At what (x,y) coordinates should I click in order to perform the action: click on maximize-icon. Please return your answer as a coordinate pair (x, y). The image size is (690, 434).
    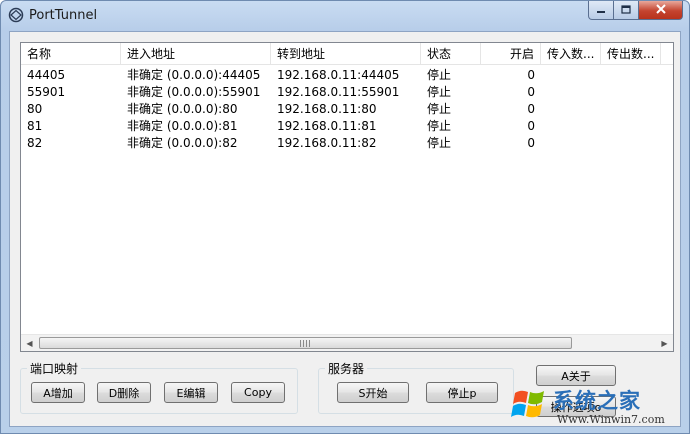
    Looking at the image, I should click on (626, 10).